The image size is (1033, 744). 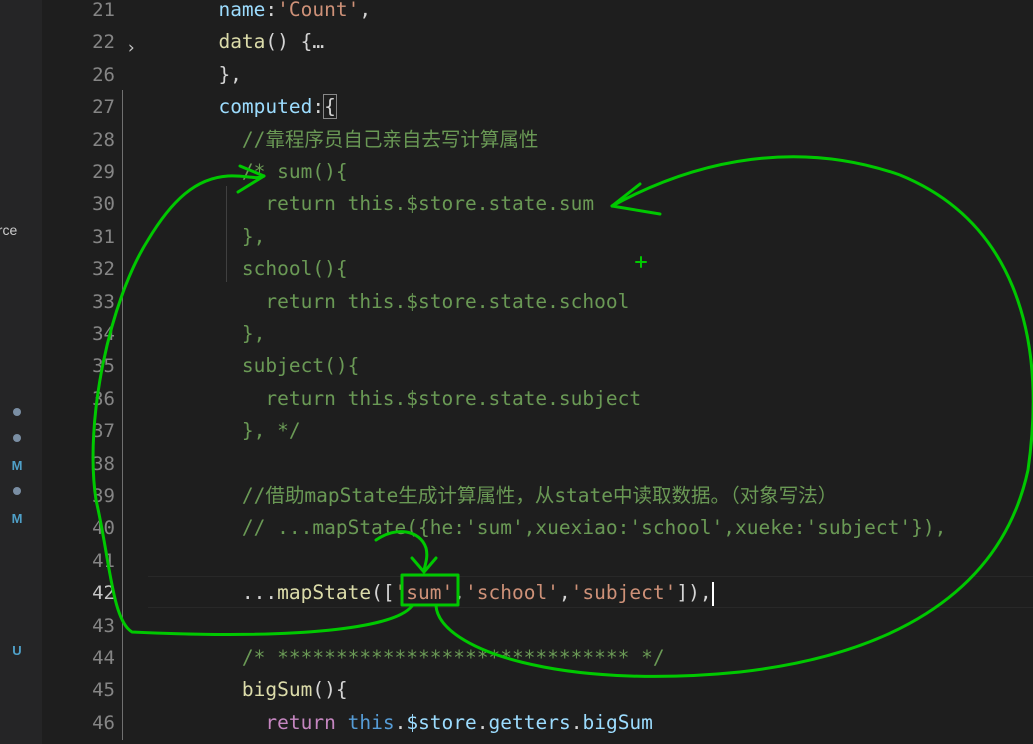 What do you see at coordinates (453, 398) in the screenshot?
I see `code-token: return this.$store.state.subject` at bounding box center [453, 398].